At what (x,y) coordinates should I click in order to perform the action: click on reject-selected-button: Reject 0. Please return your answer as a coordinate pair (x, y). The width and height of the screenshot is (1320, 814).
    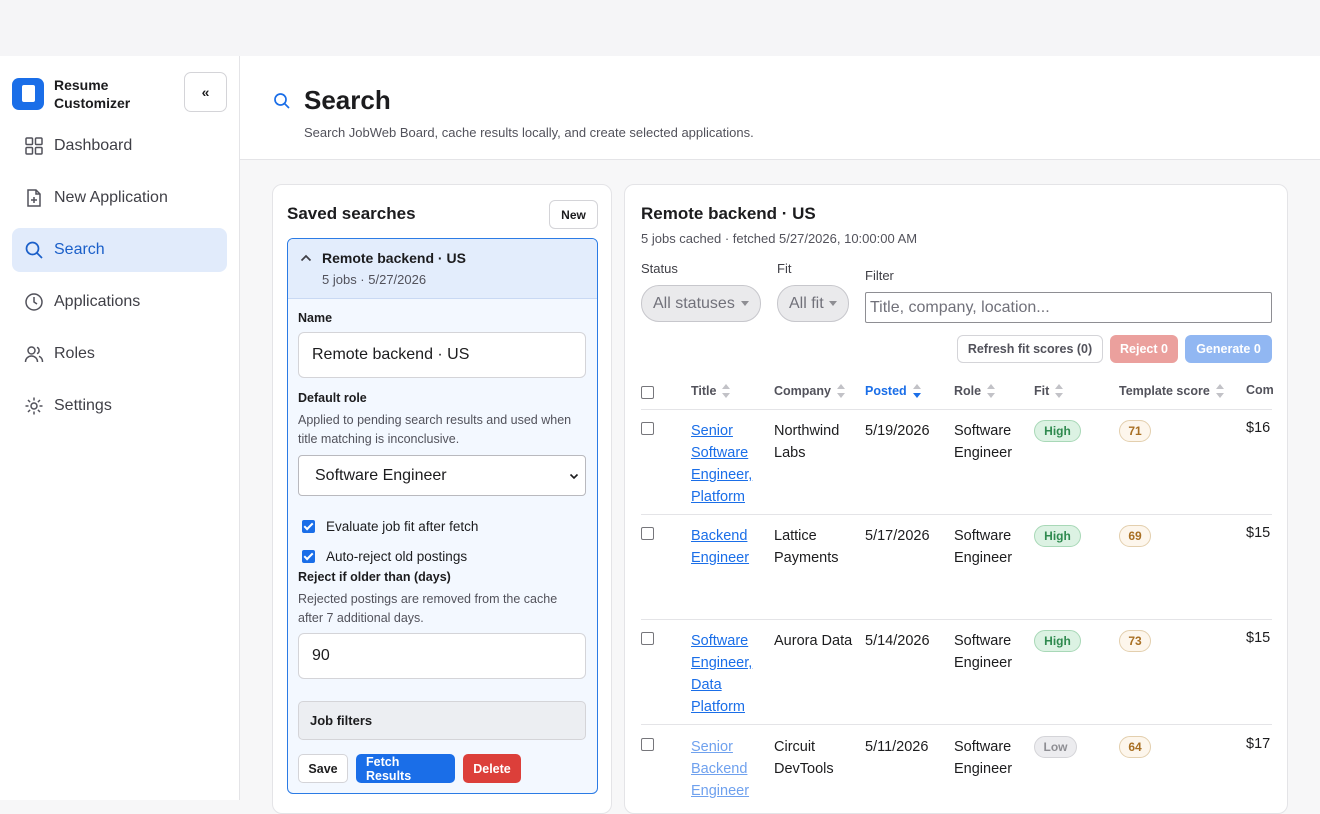
    Looking at the image, I should click on (1144, 349).